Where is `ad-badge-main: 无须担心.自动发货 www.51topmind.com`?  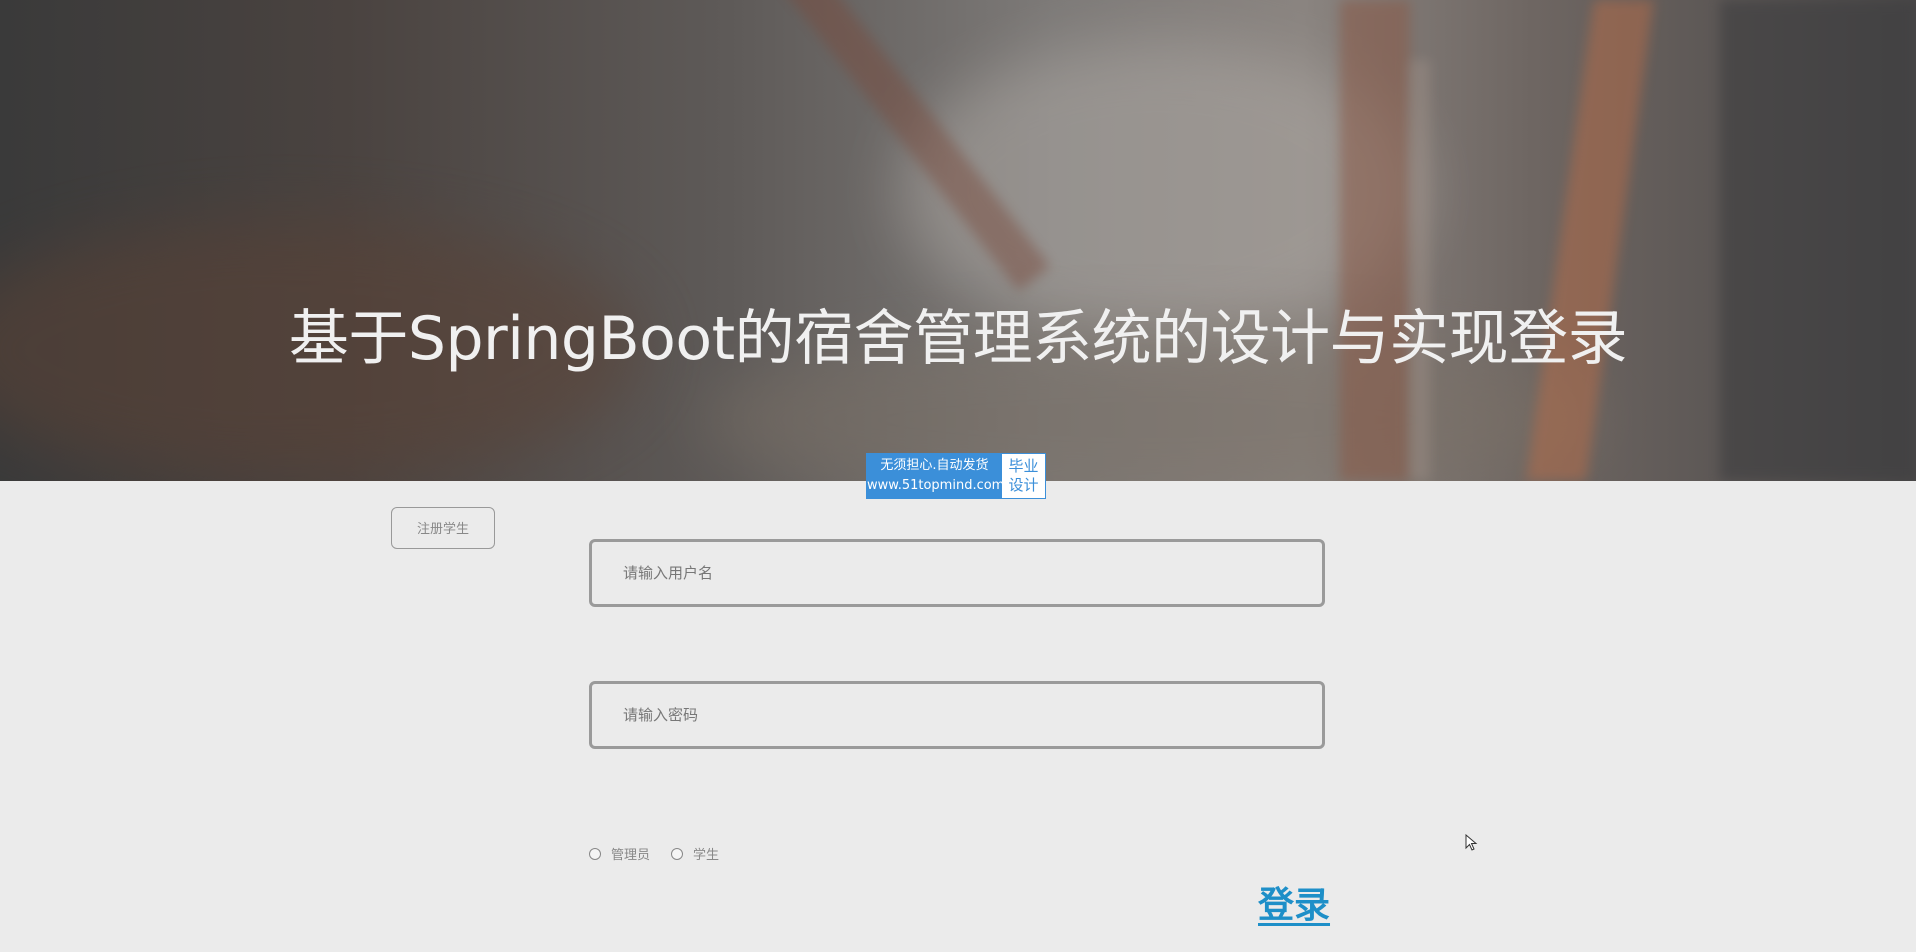 ad-badge-main: 无须担心.自动发货 www.51topmind.com is located at coordinates (936, 476).